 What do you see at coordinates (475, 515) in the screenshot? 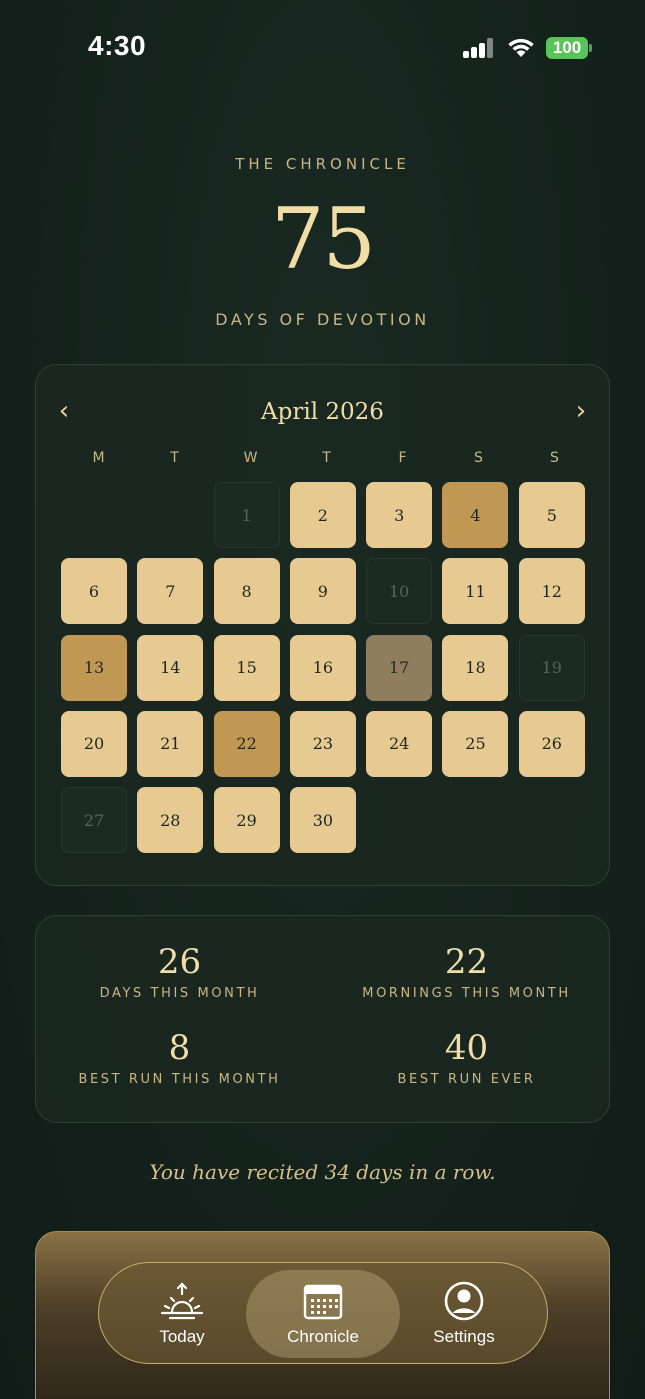
I see `calendar-day-4: 4` at bounding box center [475, 515].